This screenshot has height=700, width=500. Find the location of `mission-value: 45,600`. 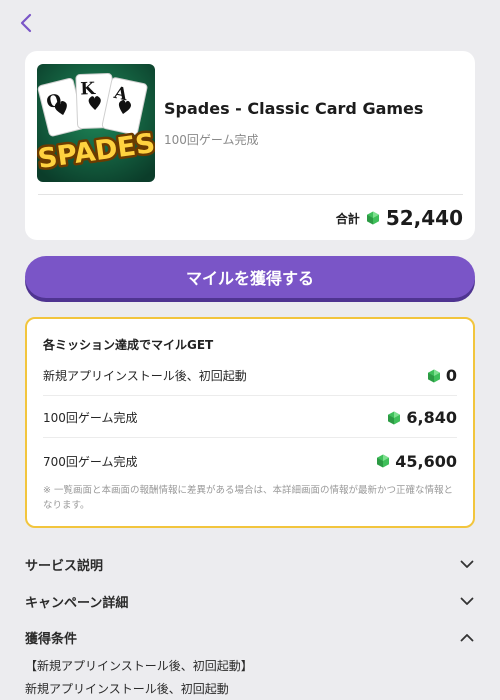

mission-value: 45,600 is located at coordinates (416, 461).